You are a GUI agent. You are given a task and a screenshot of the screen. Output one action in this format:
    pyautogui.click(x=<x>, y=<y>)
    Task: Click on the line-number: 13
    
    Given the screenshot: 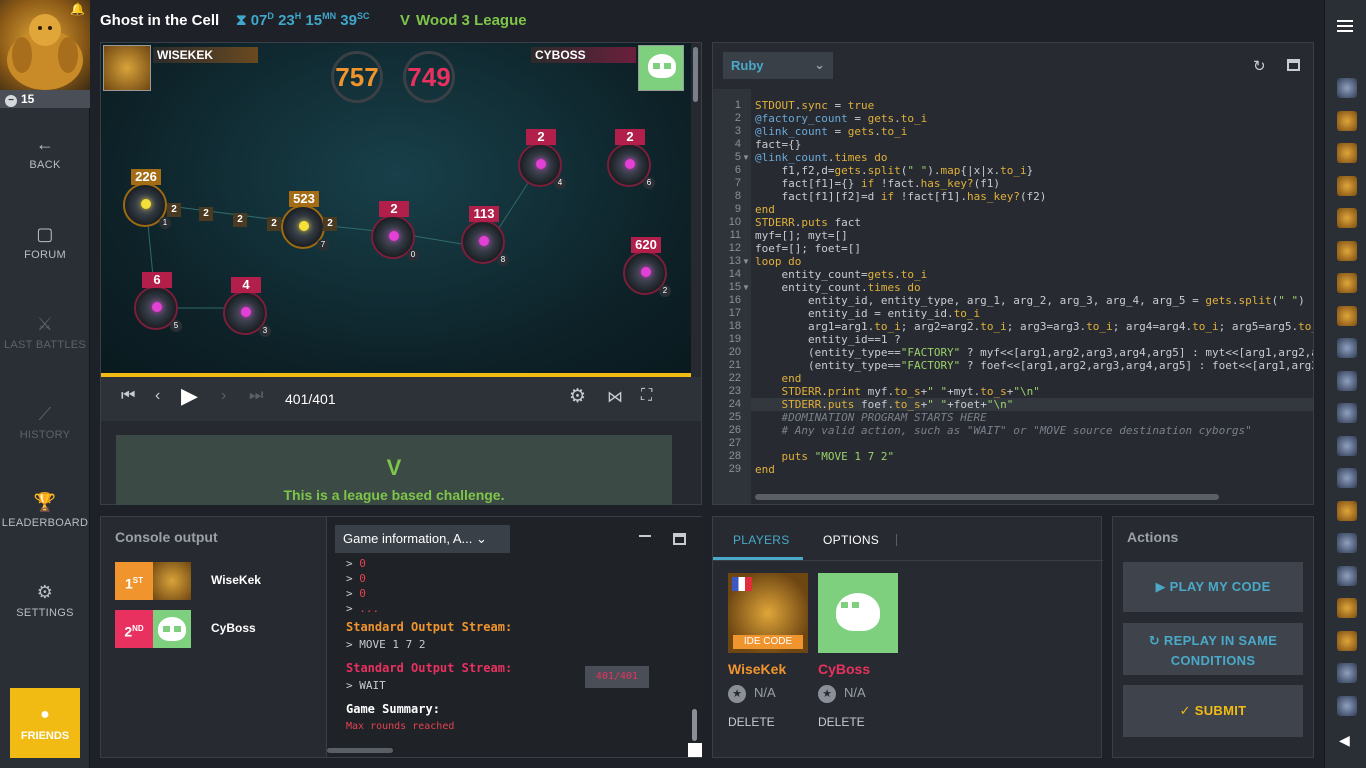 What is the action you would take?
    pyautogui.click(x=734, y=261)
    